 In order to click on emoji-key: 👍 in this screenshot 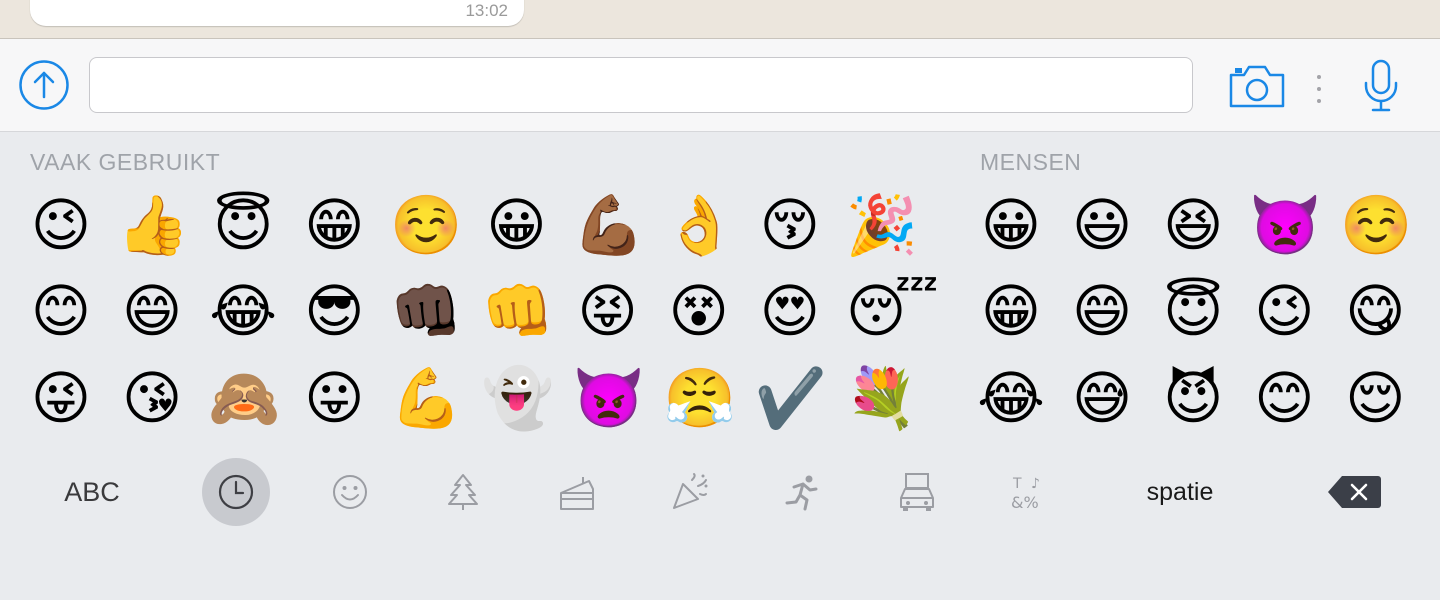, I will do `click(153, 225)`.